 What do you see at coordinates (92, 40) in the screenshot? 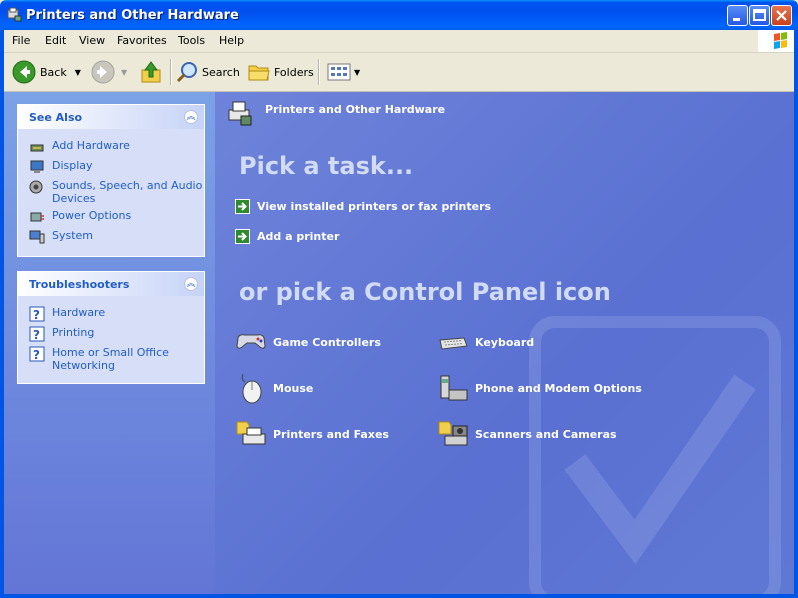
I see `menu-view: View` at bounding box center [92, 40].